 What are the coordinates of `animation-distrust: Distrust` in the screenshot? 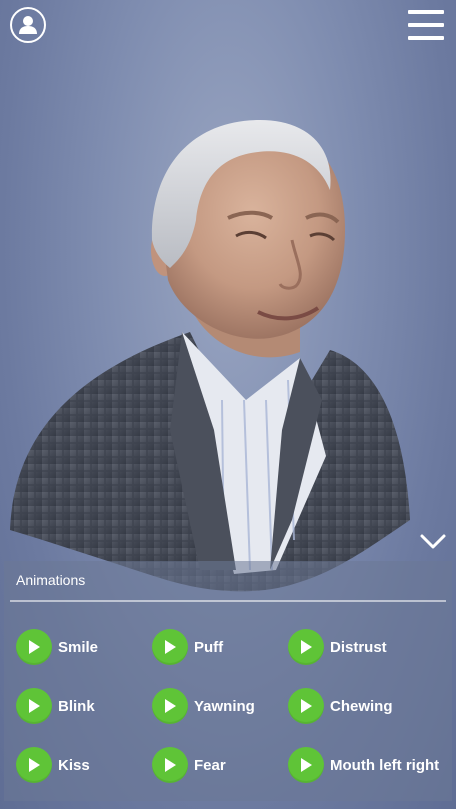 It's located at (368, 647).